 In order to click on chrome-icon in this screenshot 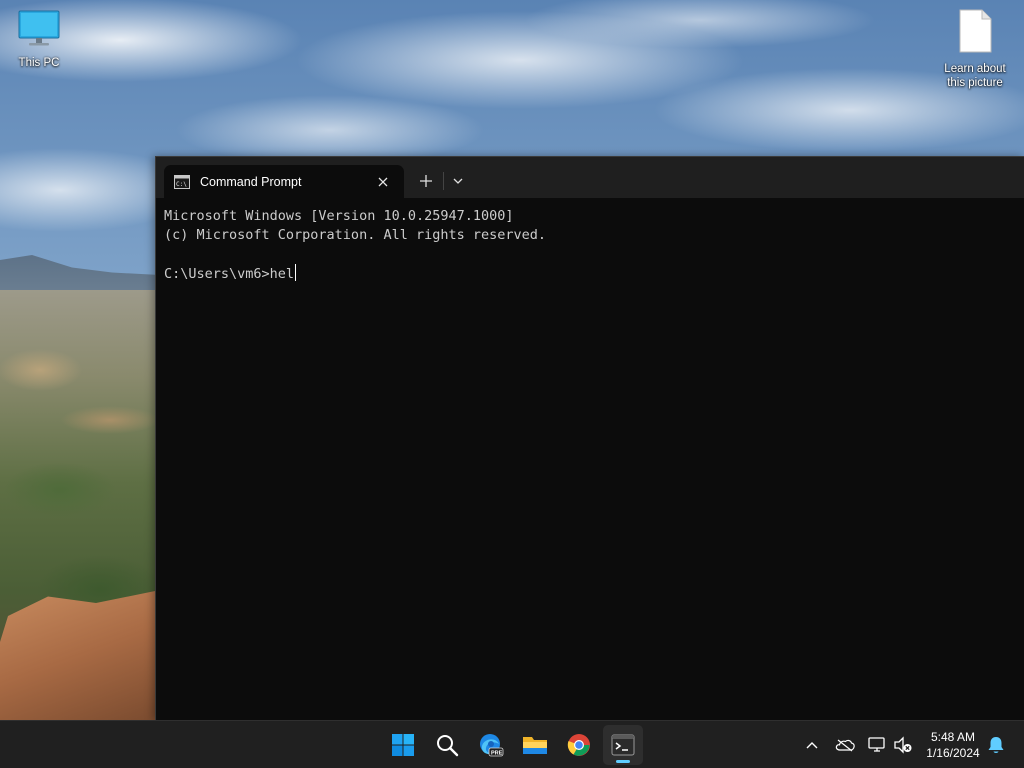, I will do `click(578, 745)`.